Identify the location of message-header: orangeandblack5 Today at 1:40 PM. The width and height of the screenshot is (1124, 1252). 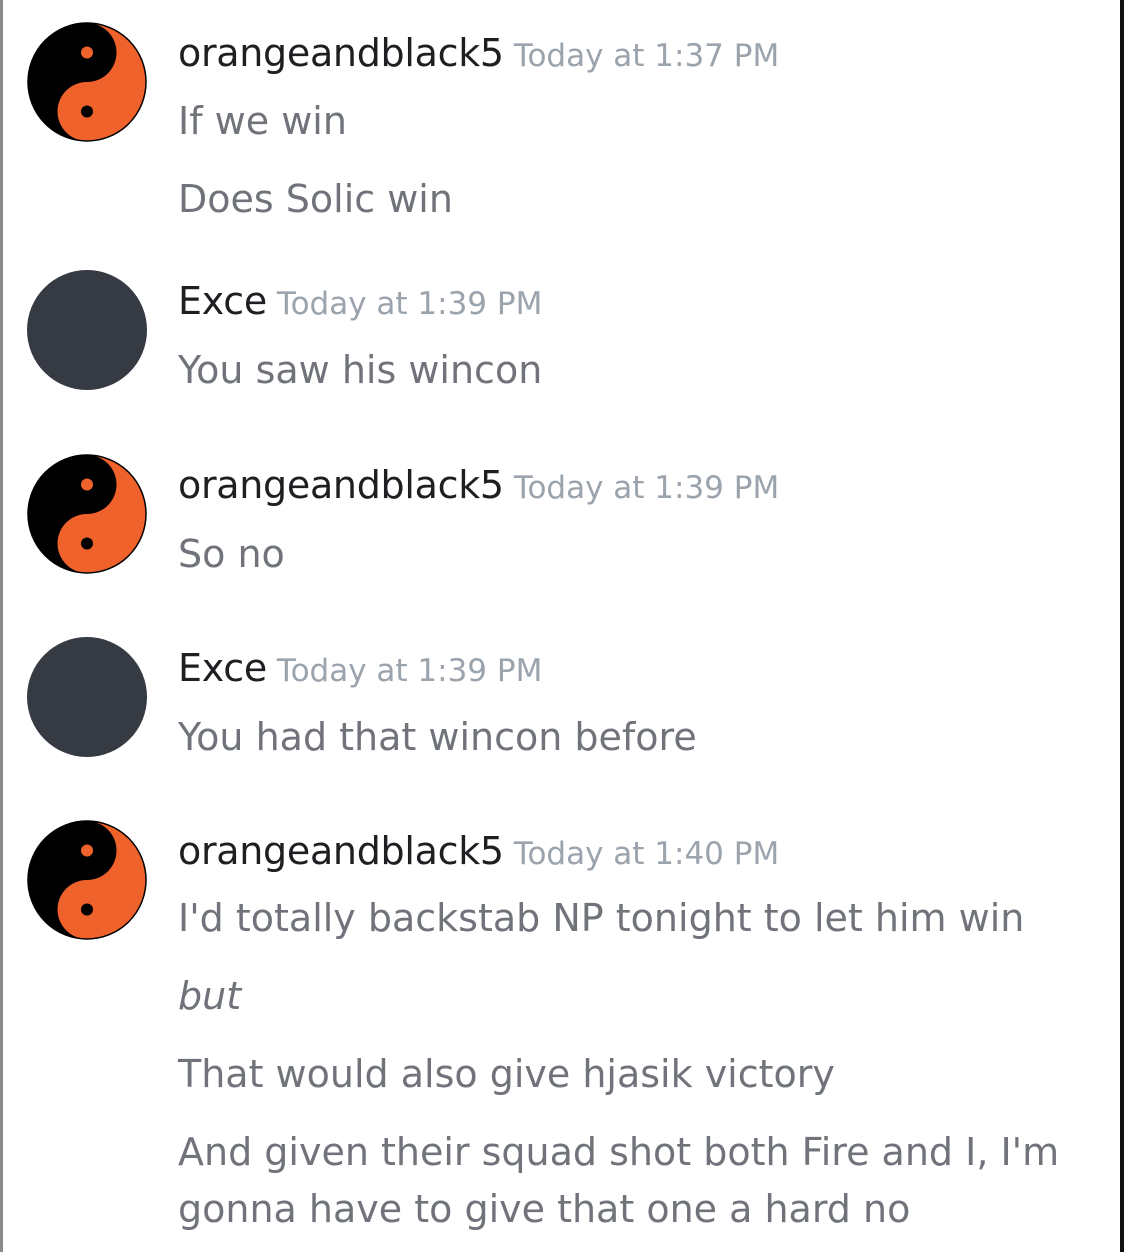
(478, 851).